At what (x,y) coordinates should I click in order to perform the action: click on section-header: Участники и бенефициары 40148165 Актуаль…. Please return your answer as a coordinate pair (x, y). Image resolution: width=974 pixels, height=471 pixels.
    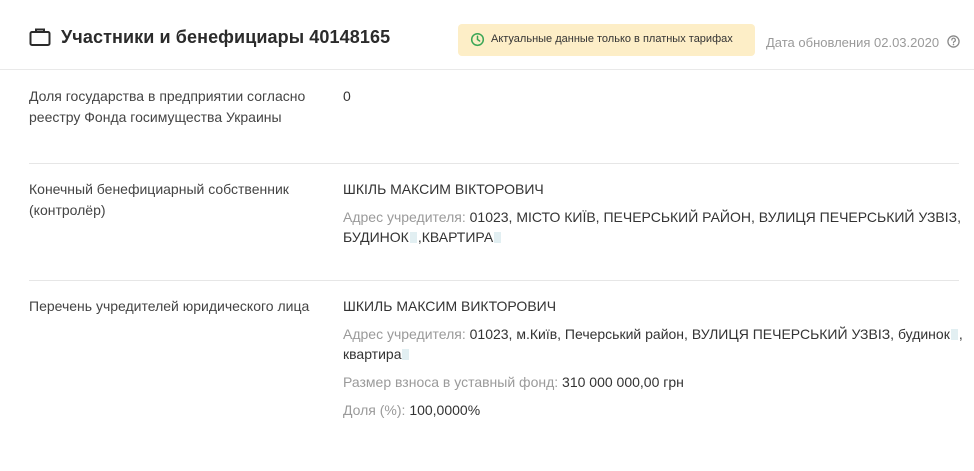
    Looking at the image, I should click on (487, 35).